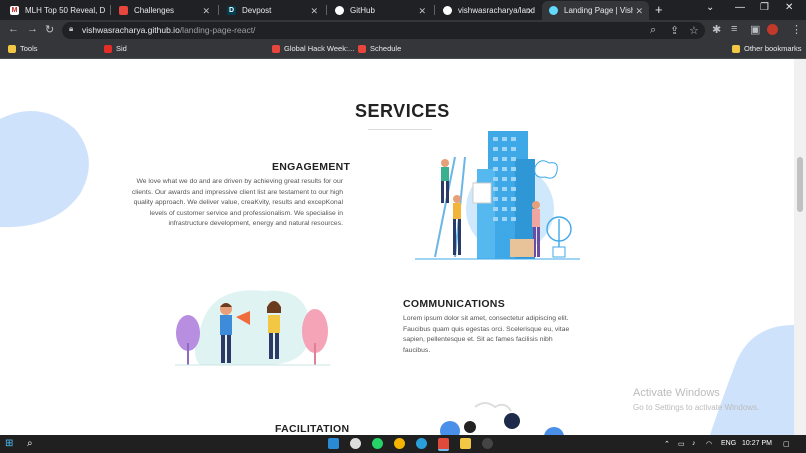 The width and height of the screenshot is (806, 453). I want to click on activate-windows-title: Activate Windows, so click(676, 393).